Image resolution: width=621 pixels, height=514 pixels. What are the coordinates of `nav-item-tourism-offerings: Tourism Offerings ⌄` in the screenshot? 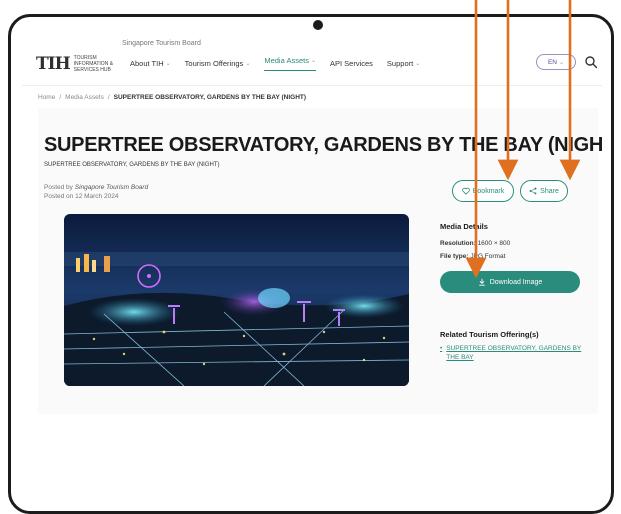 It's located at (218, 63).